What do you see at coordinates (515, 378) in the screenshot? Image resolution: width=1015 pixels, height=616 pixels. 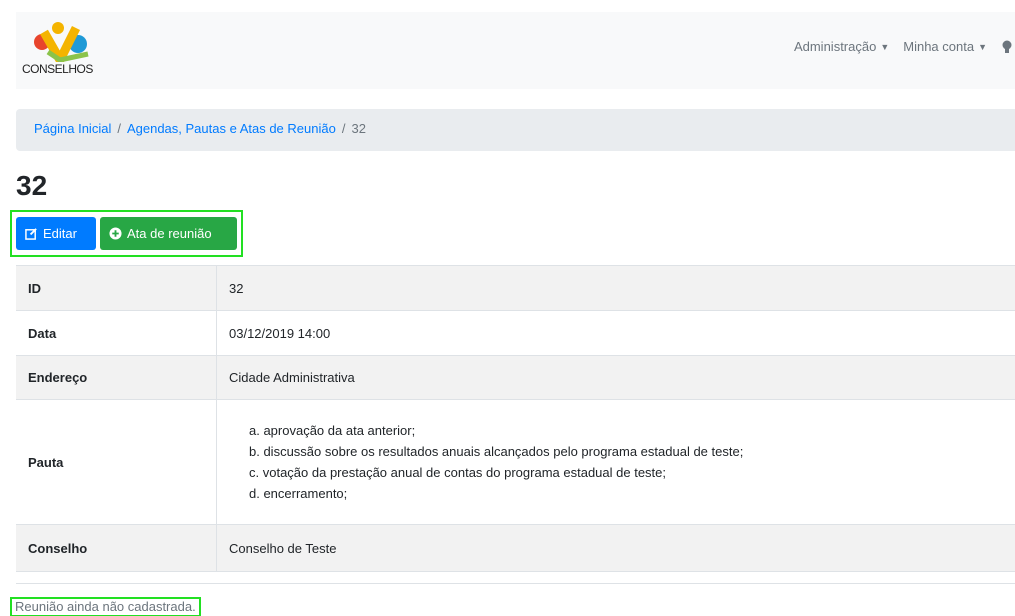 I see `table-row-endereco: Endereço Cidade Administrativa` at bounding box center [515, 378].